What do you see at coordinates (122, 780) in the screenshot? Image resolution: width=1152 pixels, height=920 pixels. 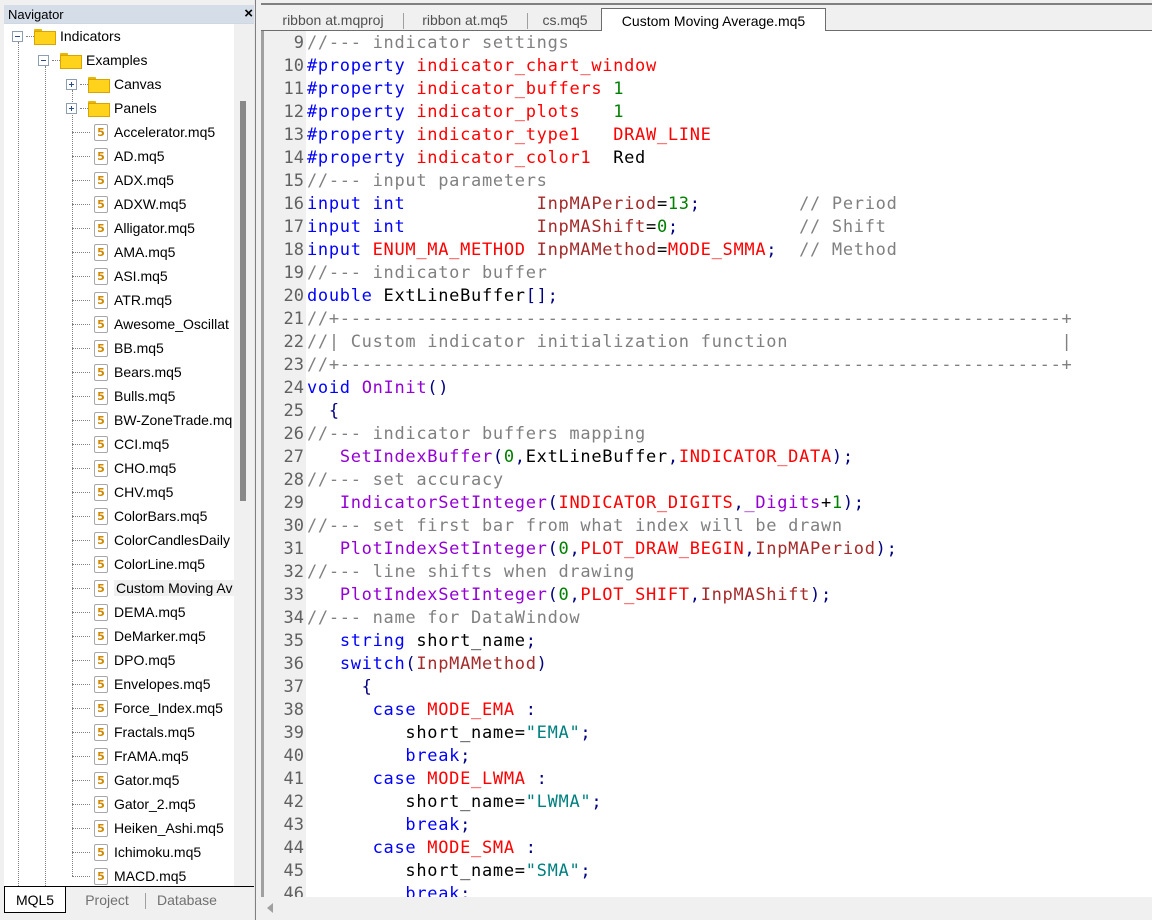 I see `tree-file: 5 Gator.mq5` at bounding box center [122, 780].